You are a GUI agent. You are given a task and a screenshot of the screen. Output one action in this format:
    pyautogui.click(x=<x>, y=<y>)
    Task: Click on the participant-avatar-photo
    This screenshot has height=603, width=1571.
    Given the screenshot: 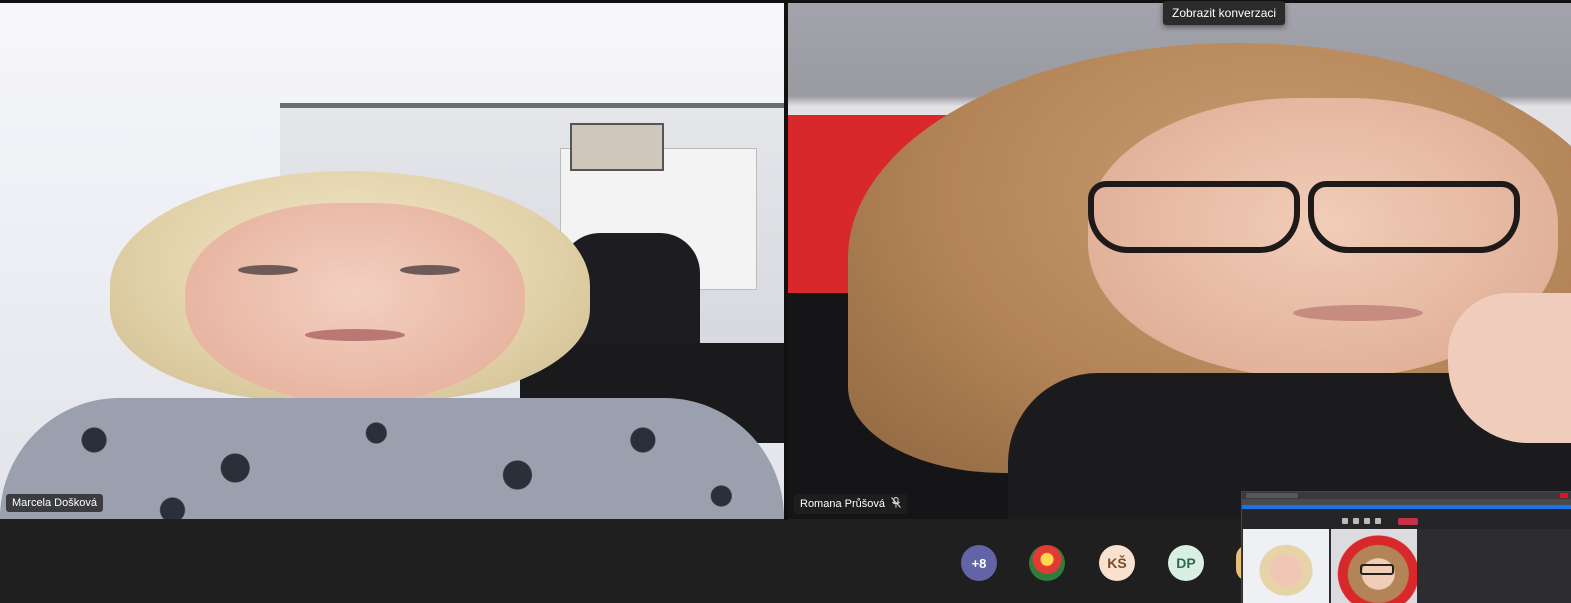 What is the action you would take?
    pyautogui.click(x=1047, y=563)
    